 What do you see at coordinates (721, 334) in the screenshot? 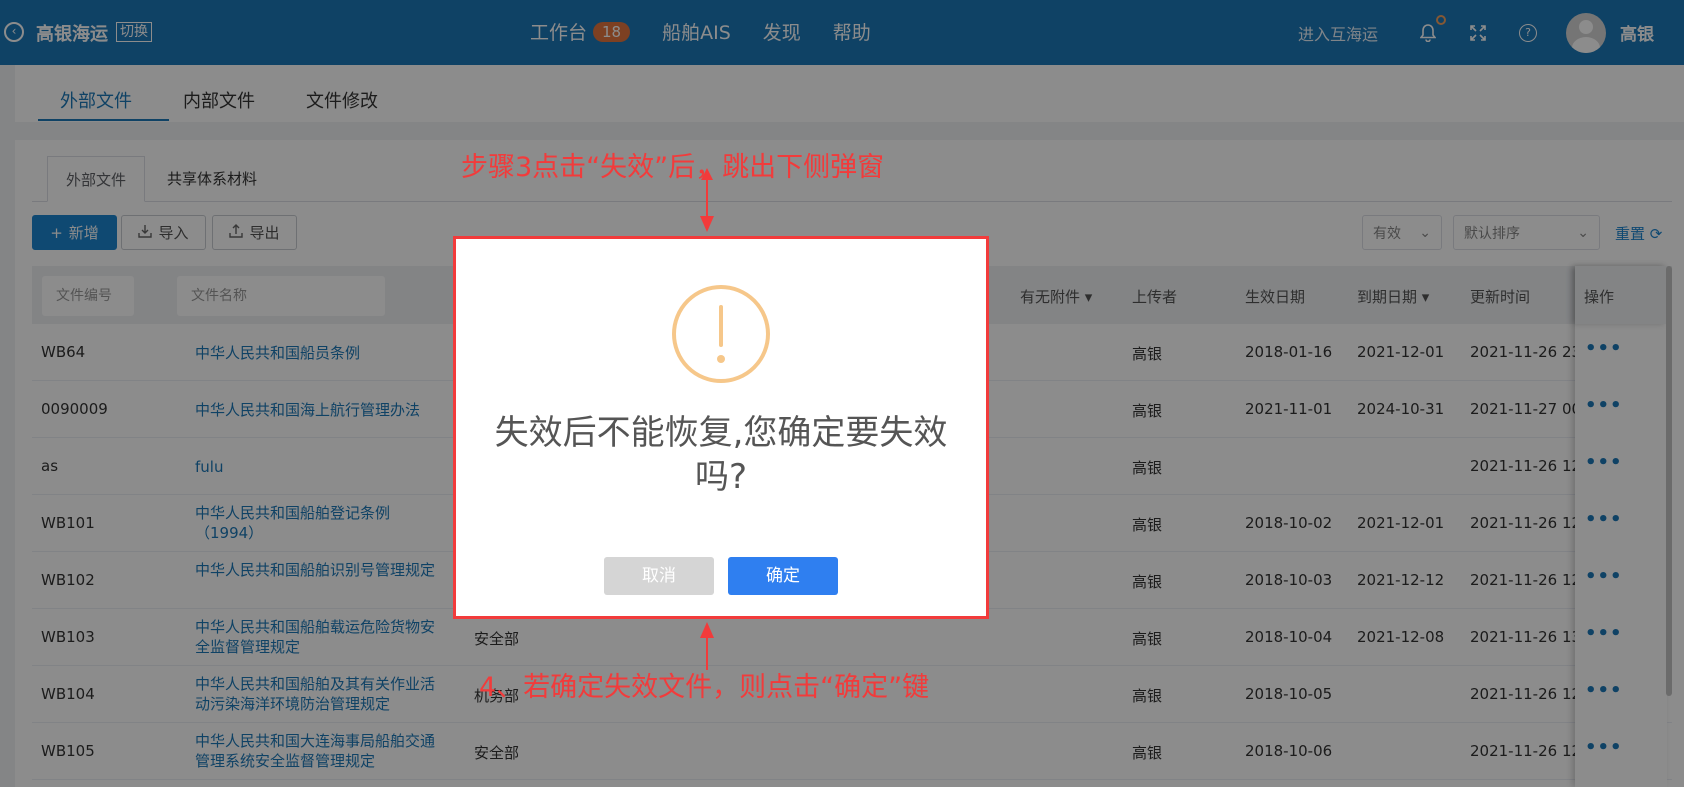
I see `warning-icon` at bounding box center [721, 334].